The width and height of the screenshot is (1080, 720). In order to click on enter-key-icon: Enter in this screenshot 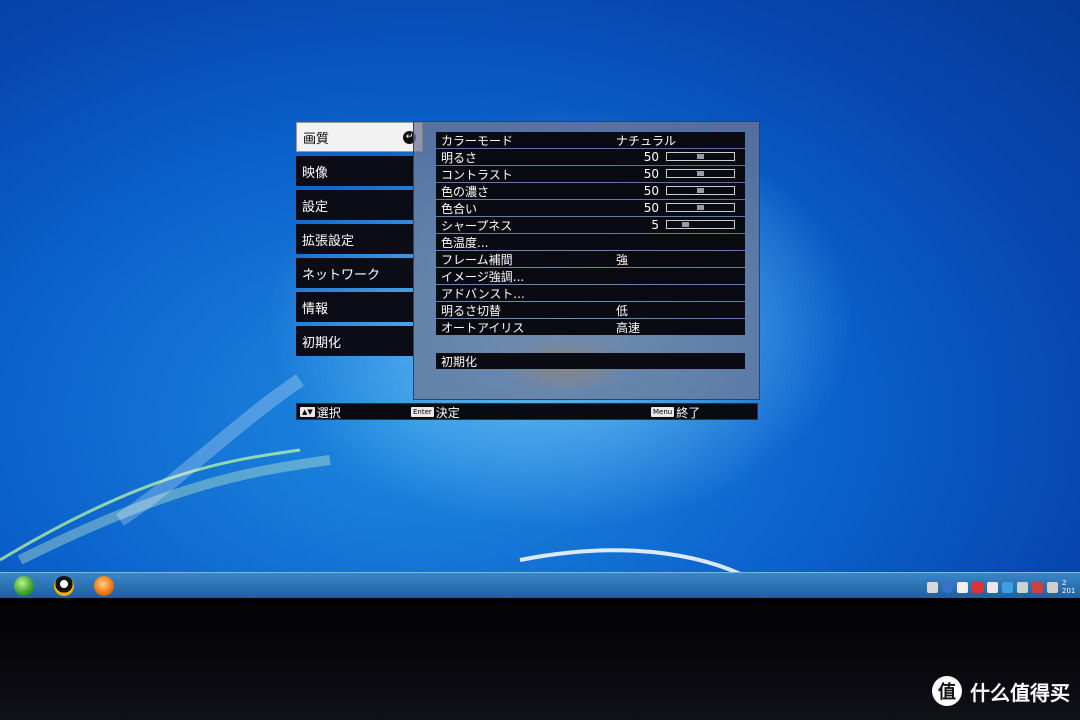, I will do `click(422, 412)`.